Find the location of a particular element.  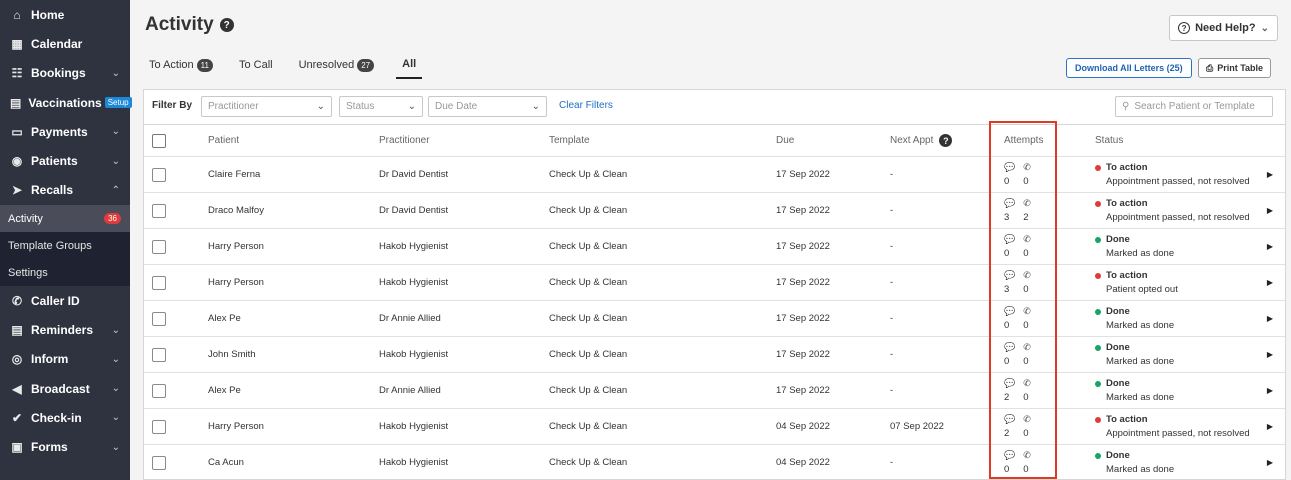

sidebar-item-payments: ▭ Payments ⌄ is located at coordinates (65, 131).